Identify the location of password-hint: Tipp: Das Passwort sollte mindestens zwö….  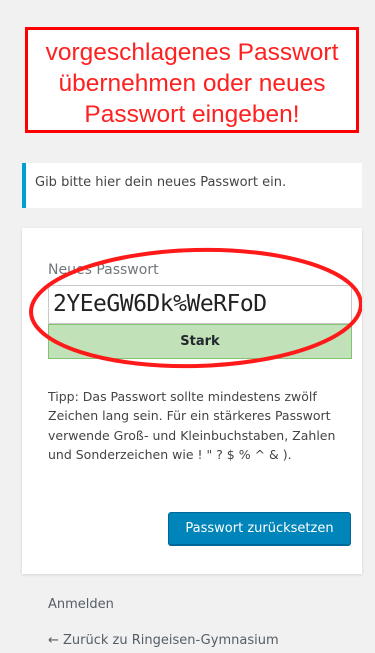
(192, 425).